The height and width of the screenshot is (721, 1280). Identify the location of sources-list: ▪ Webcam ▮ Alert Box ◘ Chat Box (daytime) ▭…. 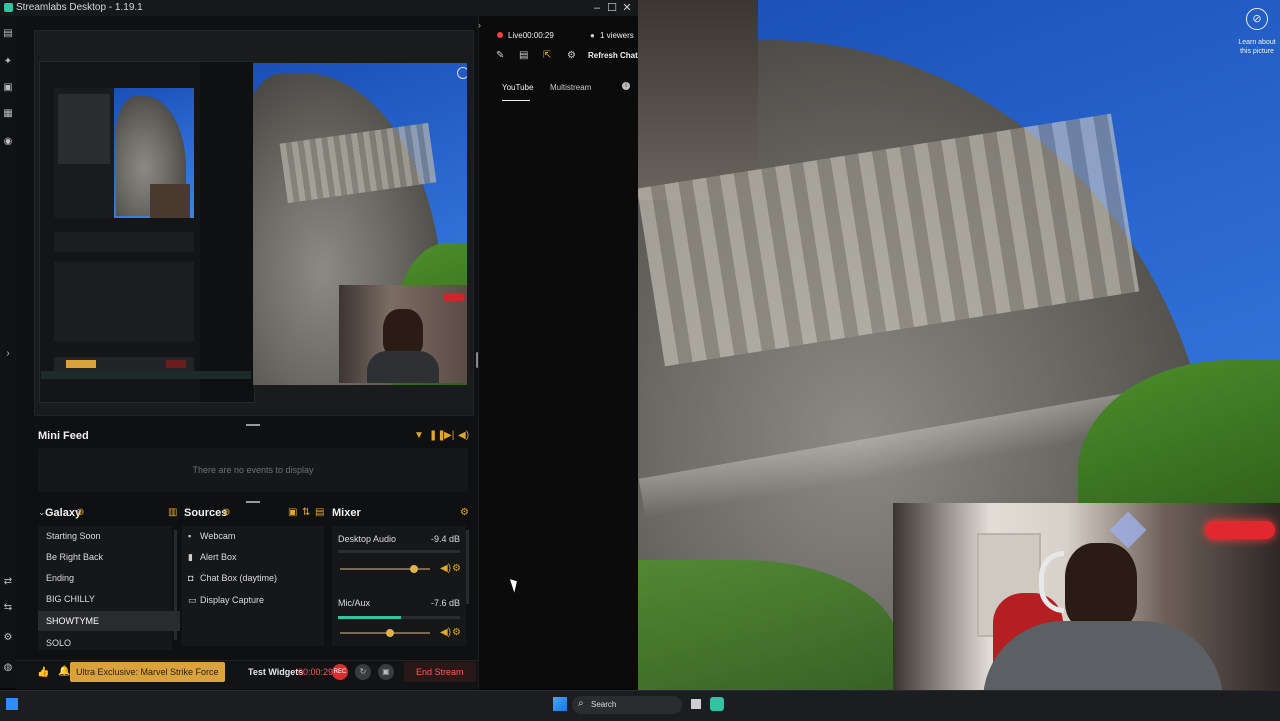
(253, 586).